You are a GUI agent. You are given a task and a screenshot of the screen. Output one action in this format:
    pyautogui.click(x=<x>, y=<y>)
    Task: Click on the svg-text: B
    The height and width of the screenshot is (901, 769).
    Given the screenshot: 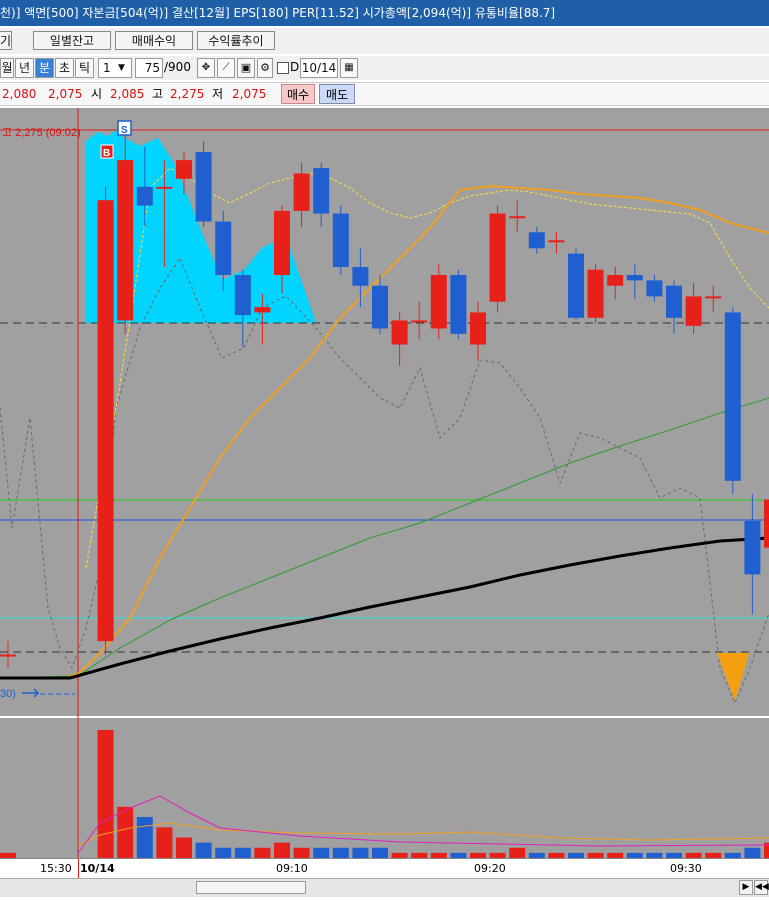 What is the action you would take?
    pyautogui.click(x=106, y=153)
    